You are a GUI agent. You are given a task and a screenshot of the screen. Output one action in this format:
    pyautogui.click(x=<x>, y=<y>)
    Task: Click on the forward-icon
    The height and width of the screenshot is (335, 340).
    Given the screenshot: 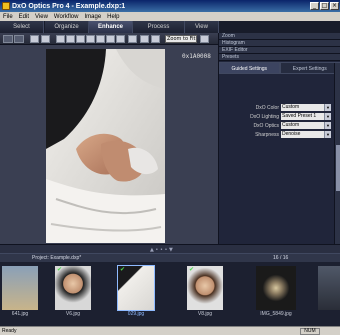 What is the action you would take?
    pyautogui.click(x=19, y=39)
    